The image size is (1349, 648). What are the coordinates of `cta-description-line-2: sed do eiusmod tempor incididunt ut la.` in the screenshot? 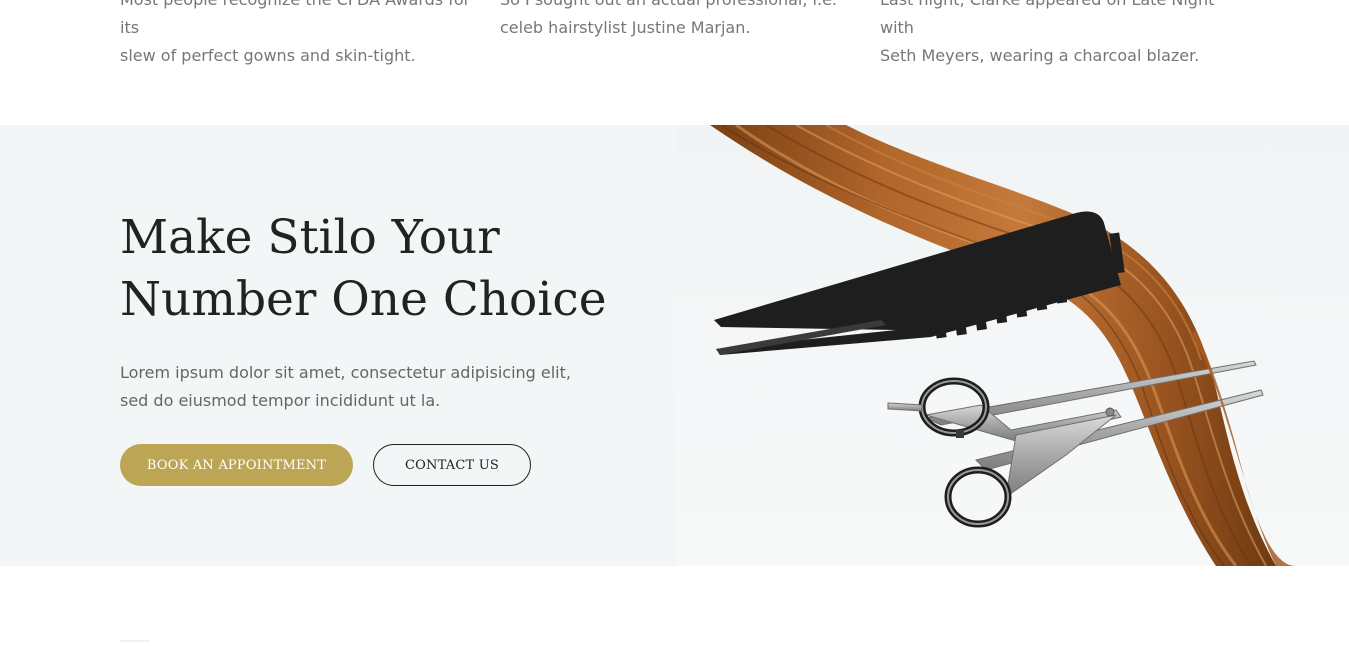 It's located at (280, 400).